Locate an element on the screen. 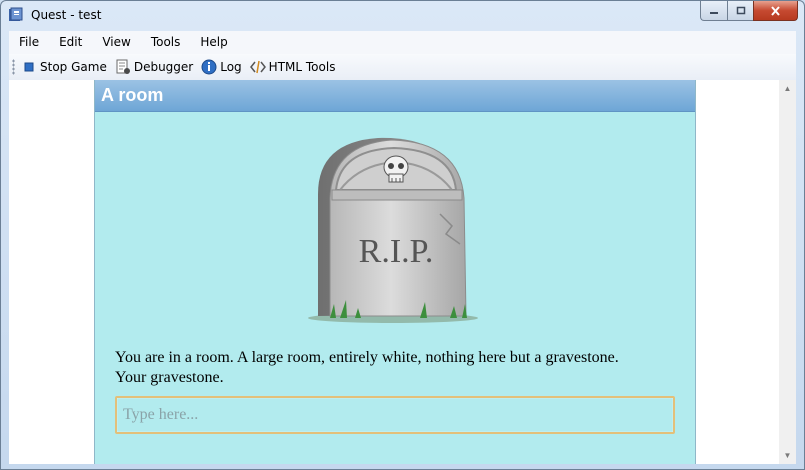 The width and height of the screenshot is (805, 470). menu-help: Help is located at coordinates (213, 42).